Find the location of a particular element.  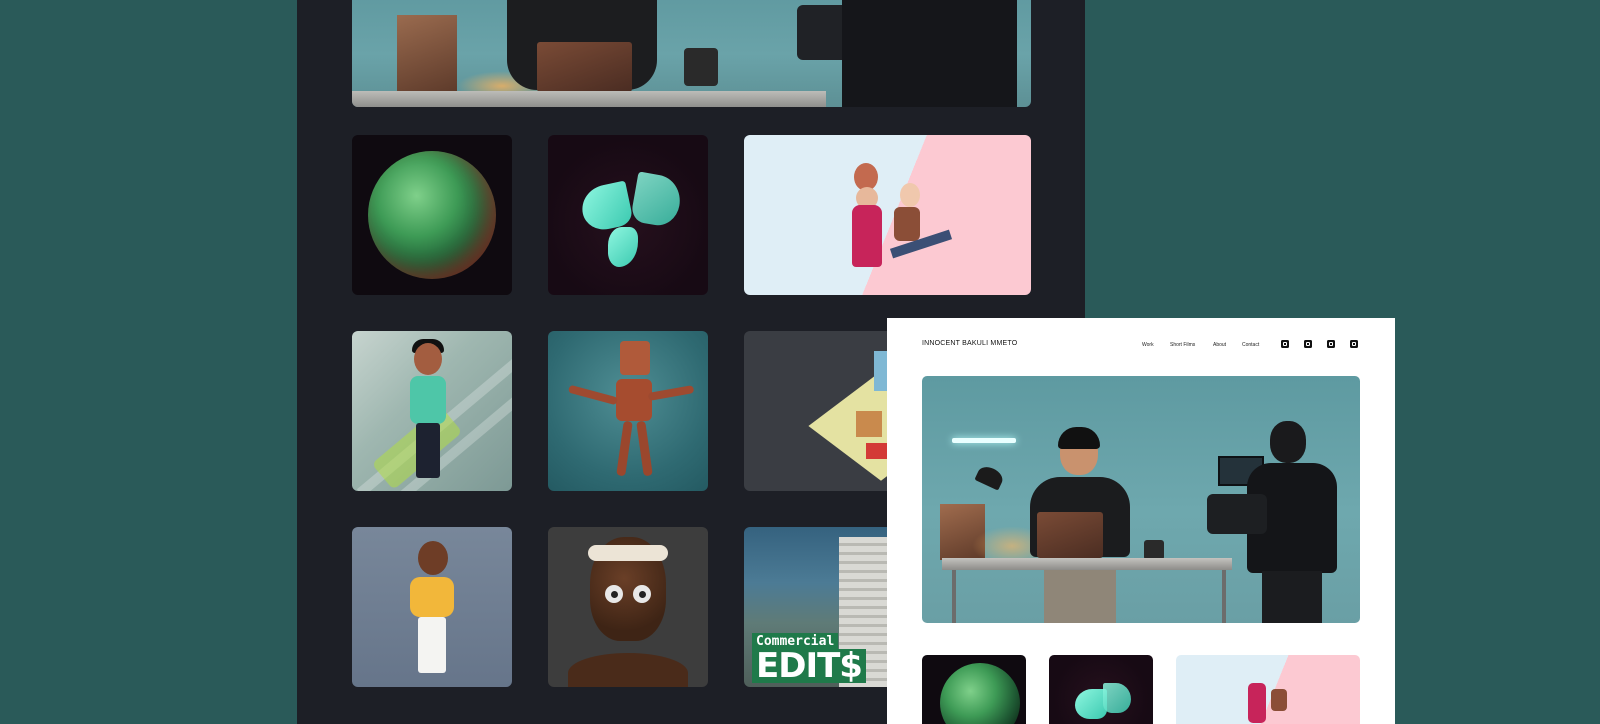

robot-render-image is located at coordinates (628, 411).